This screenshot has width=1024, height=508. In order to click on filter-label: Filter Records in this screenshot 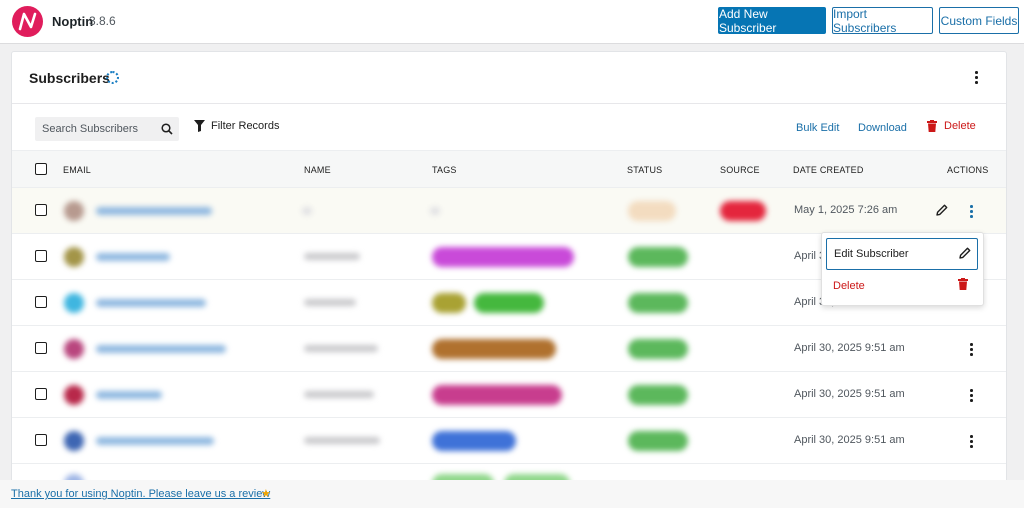, I will do `click(245, 126)`.